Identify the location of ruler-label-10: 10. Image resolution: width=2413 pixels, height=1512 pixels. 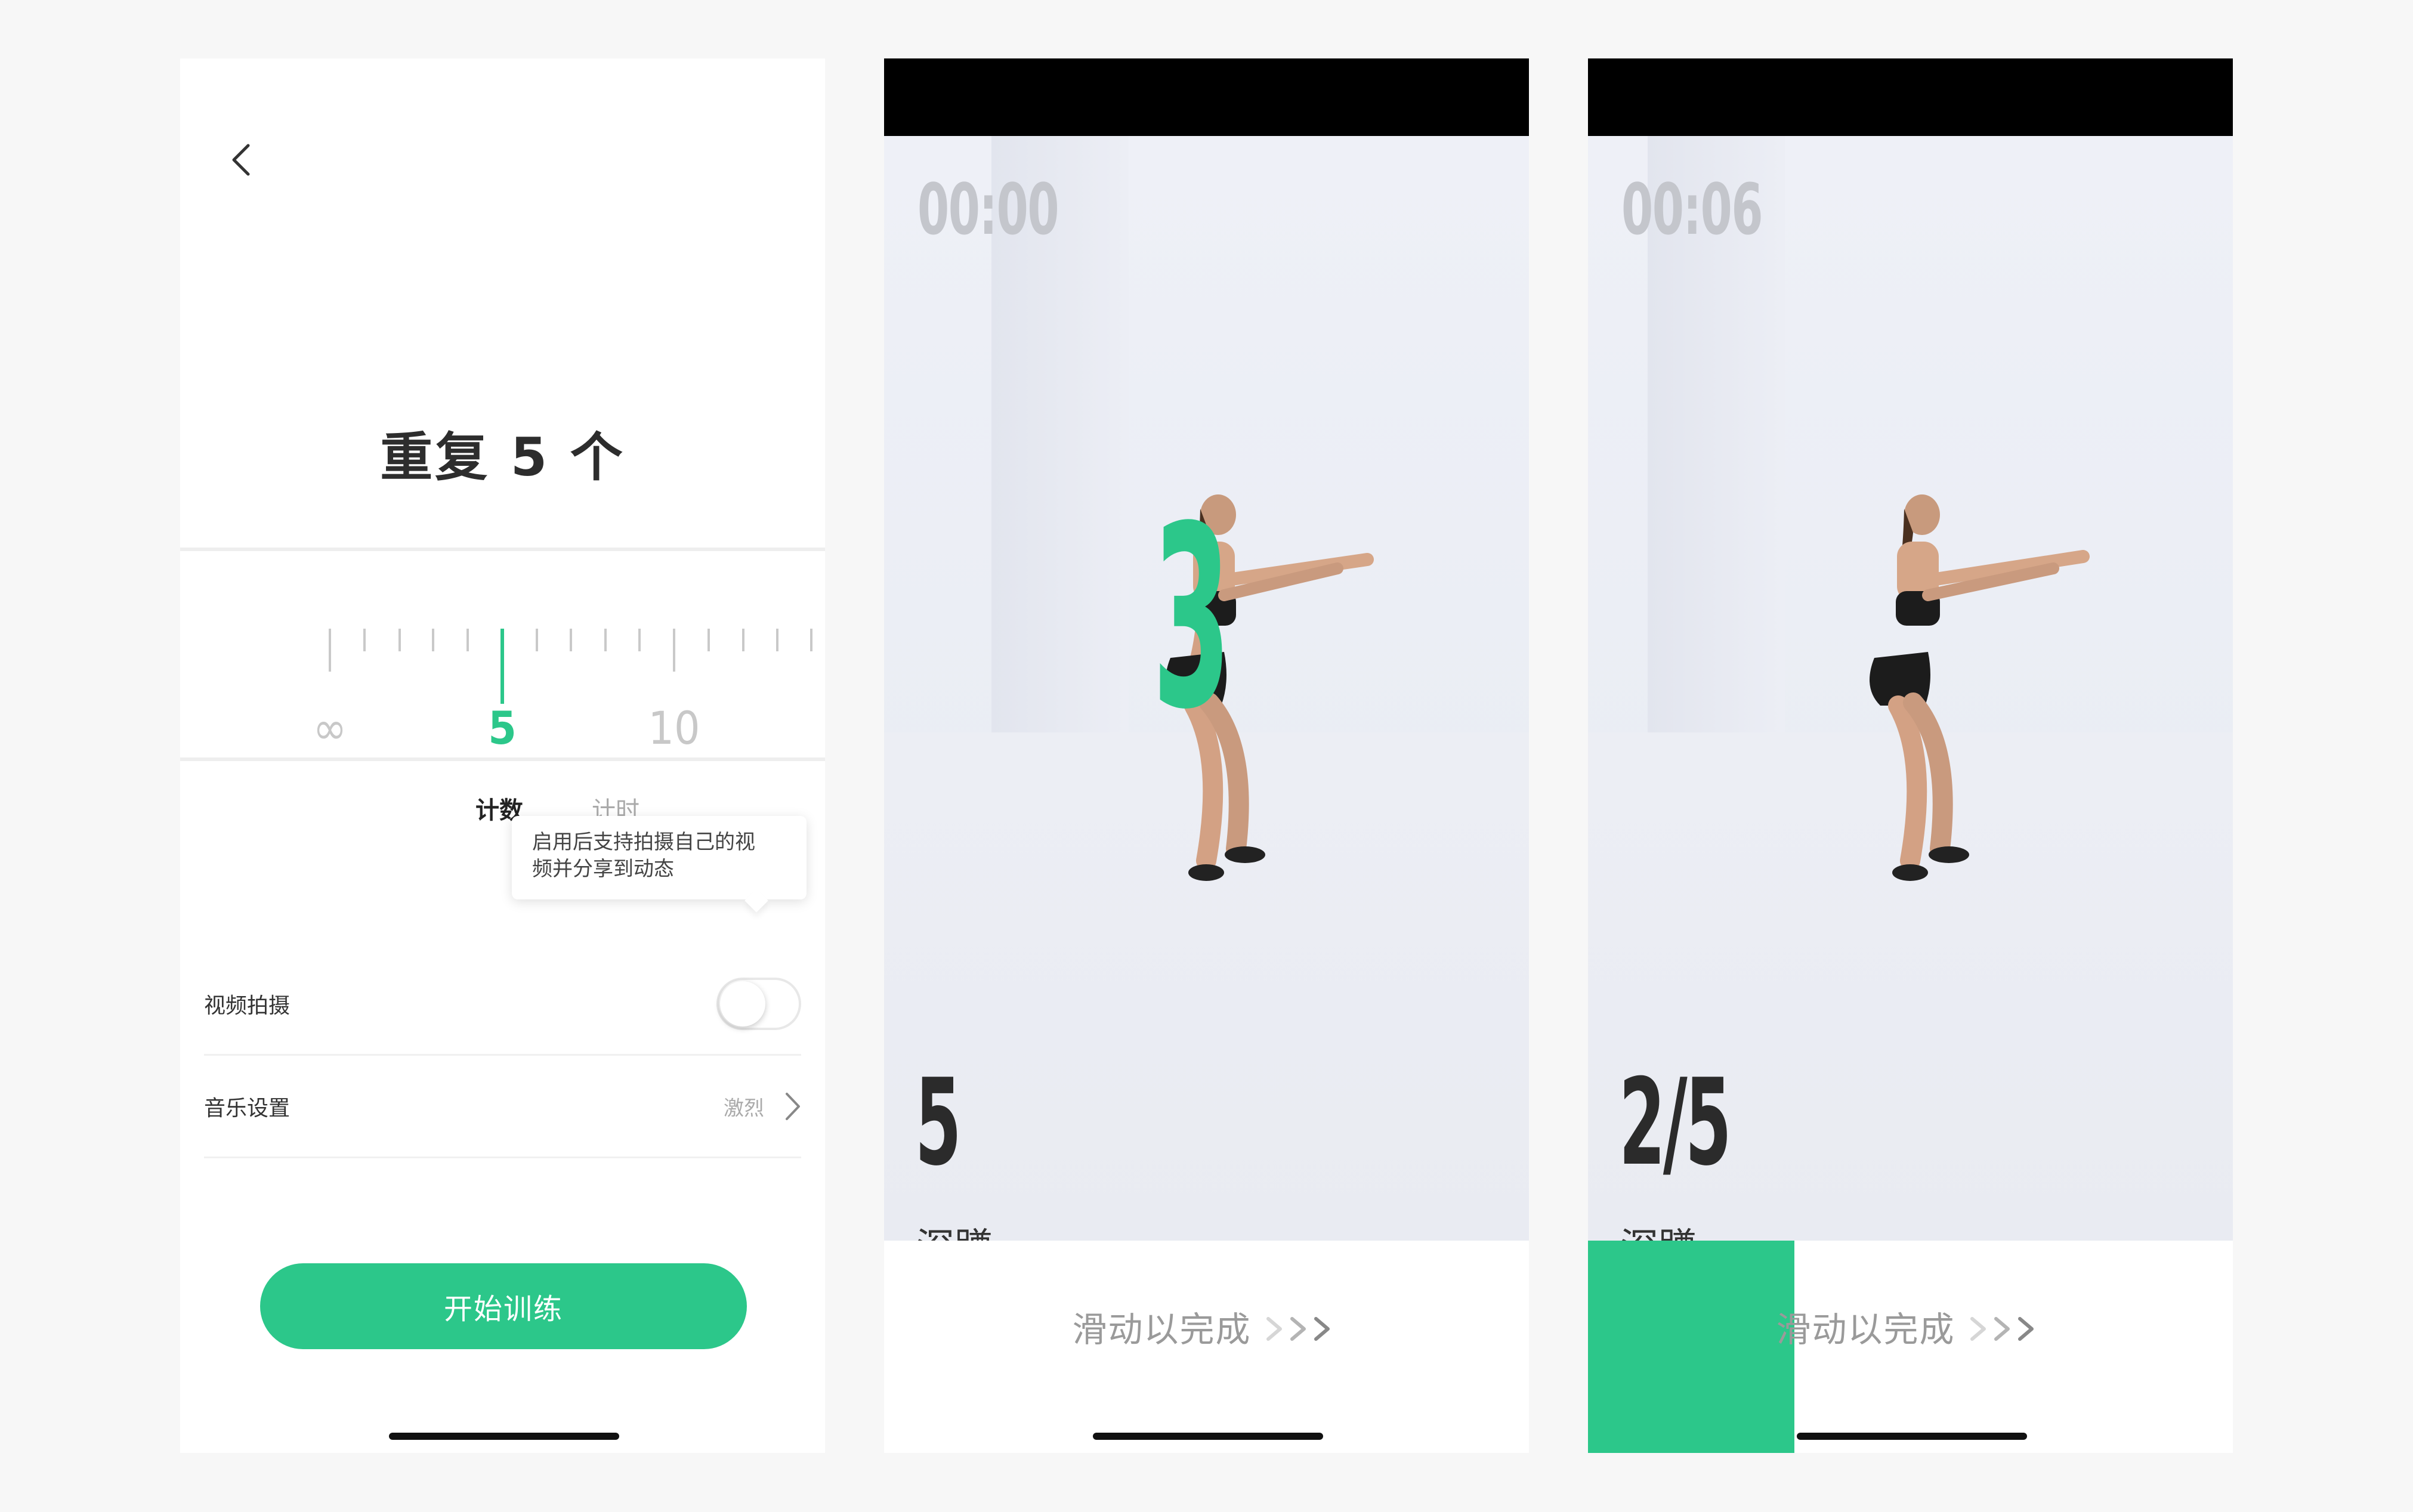
(674, 728).